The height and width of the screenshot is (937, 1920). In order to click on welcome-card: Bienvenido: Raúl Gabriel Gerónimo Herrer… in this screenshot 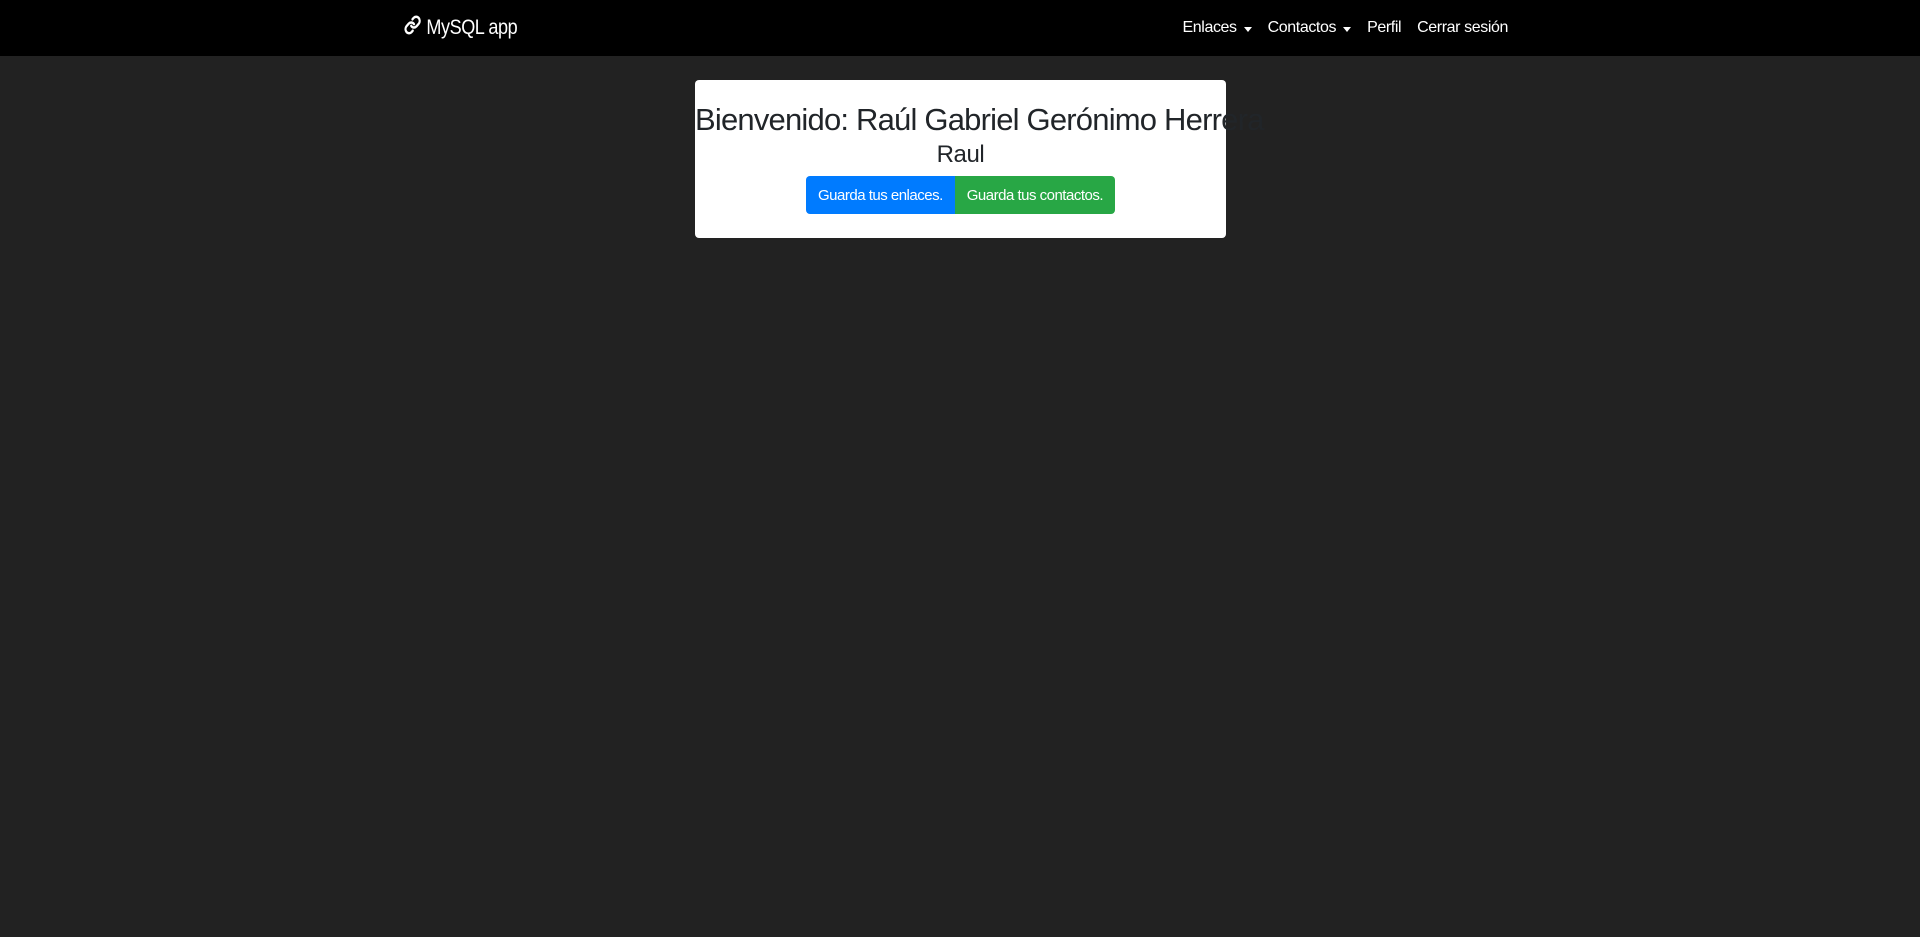, I will do `click(979, 159)`.